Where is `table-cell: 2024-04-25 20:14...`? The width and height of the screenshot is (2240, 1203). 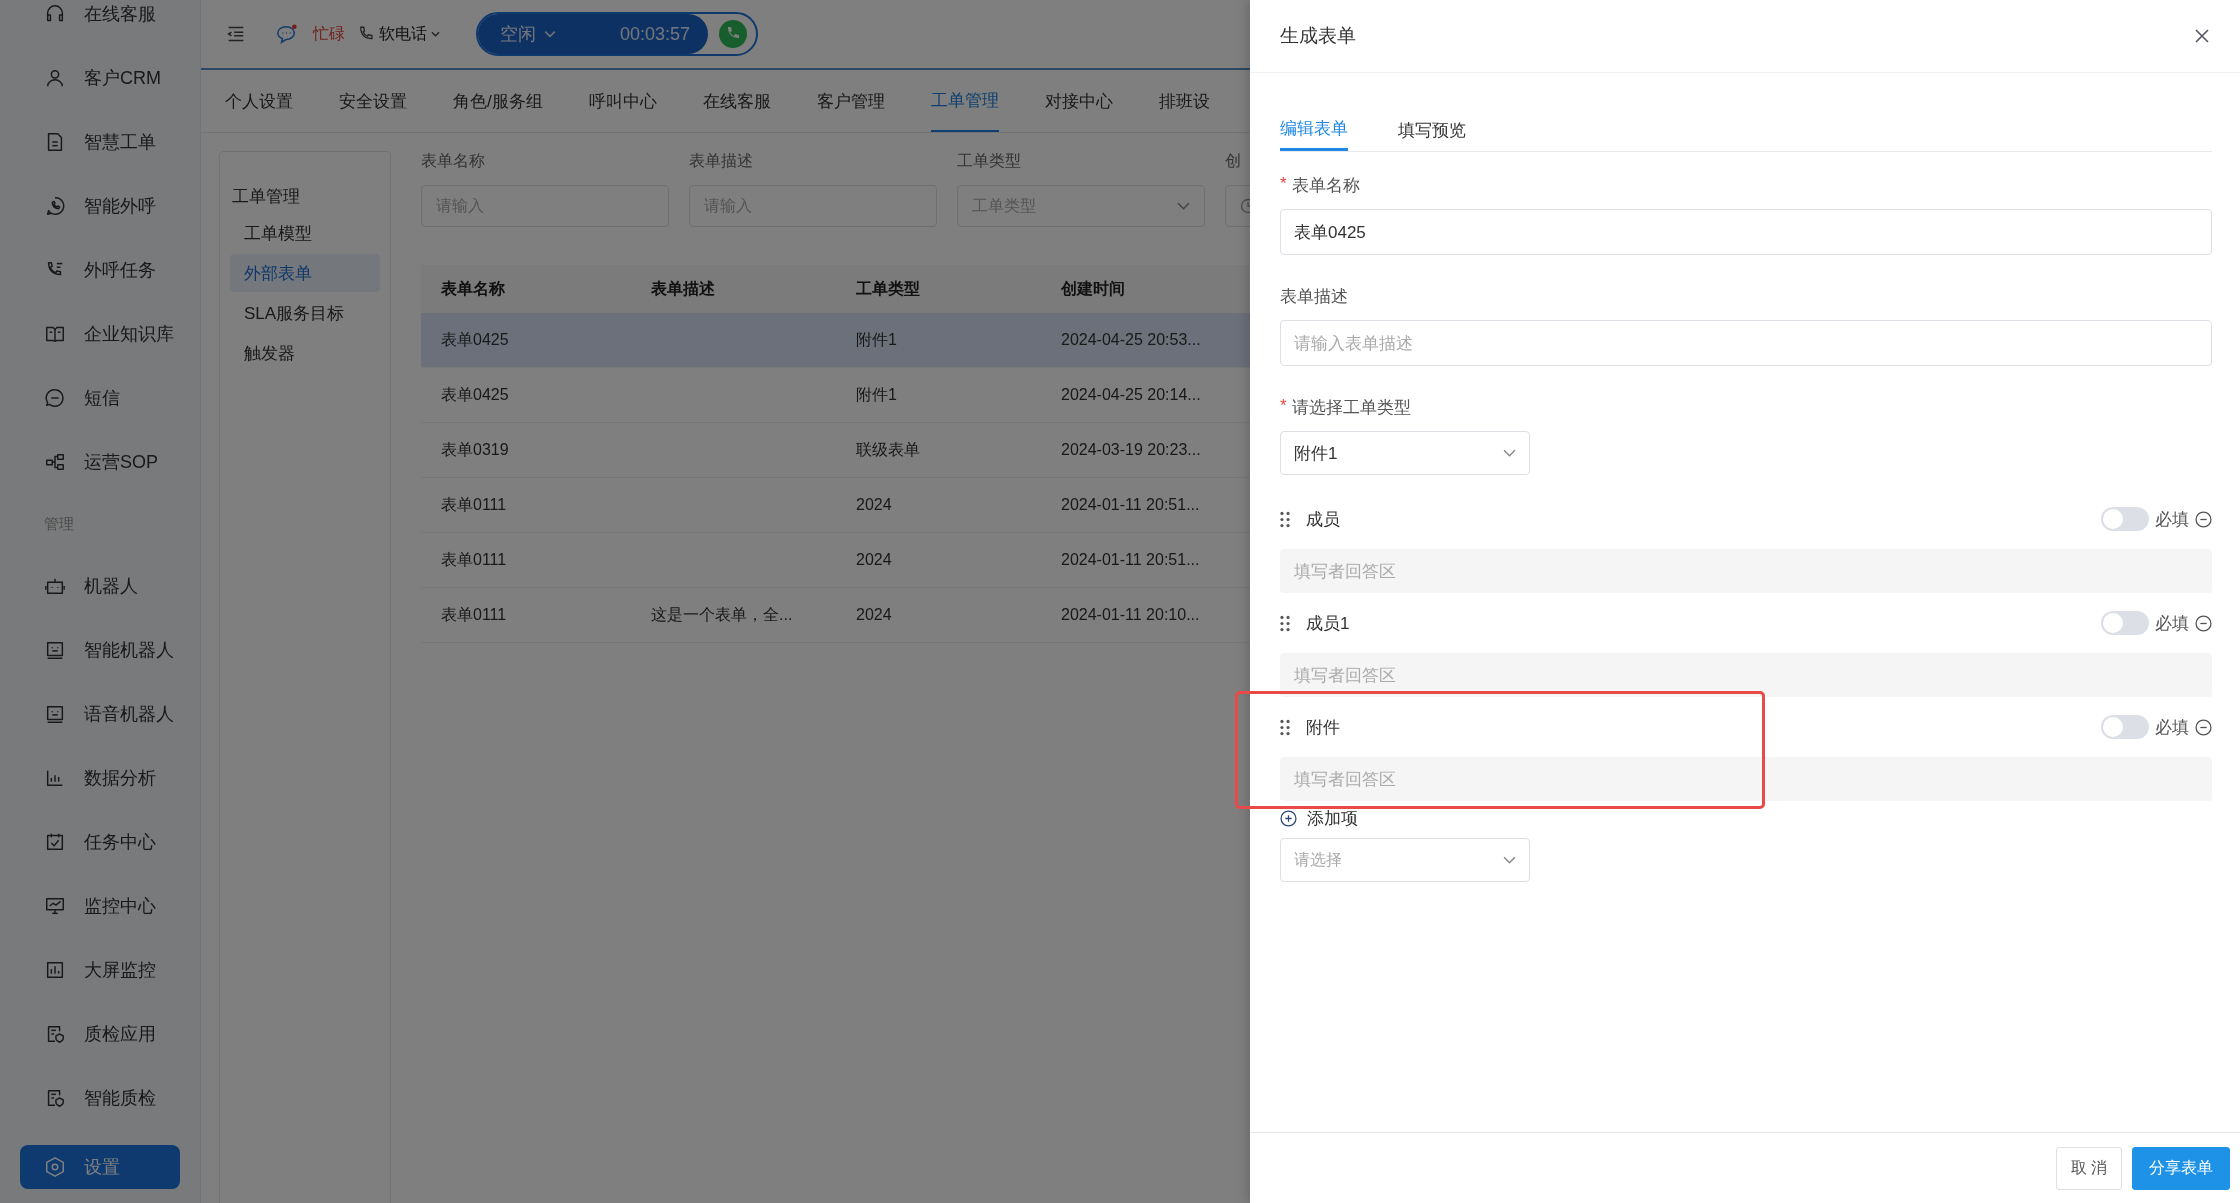 table-cell: 2024-04-25 20:14... is located at coordinates (1131, 394).